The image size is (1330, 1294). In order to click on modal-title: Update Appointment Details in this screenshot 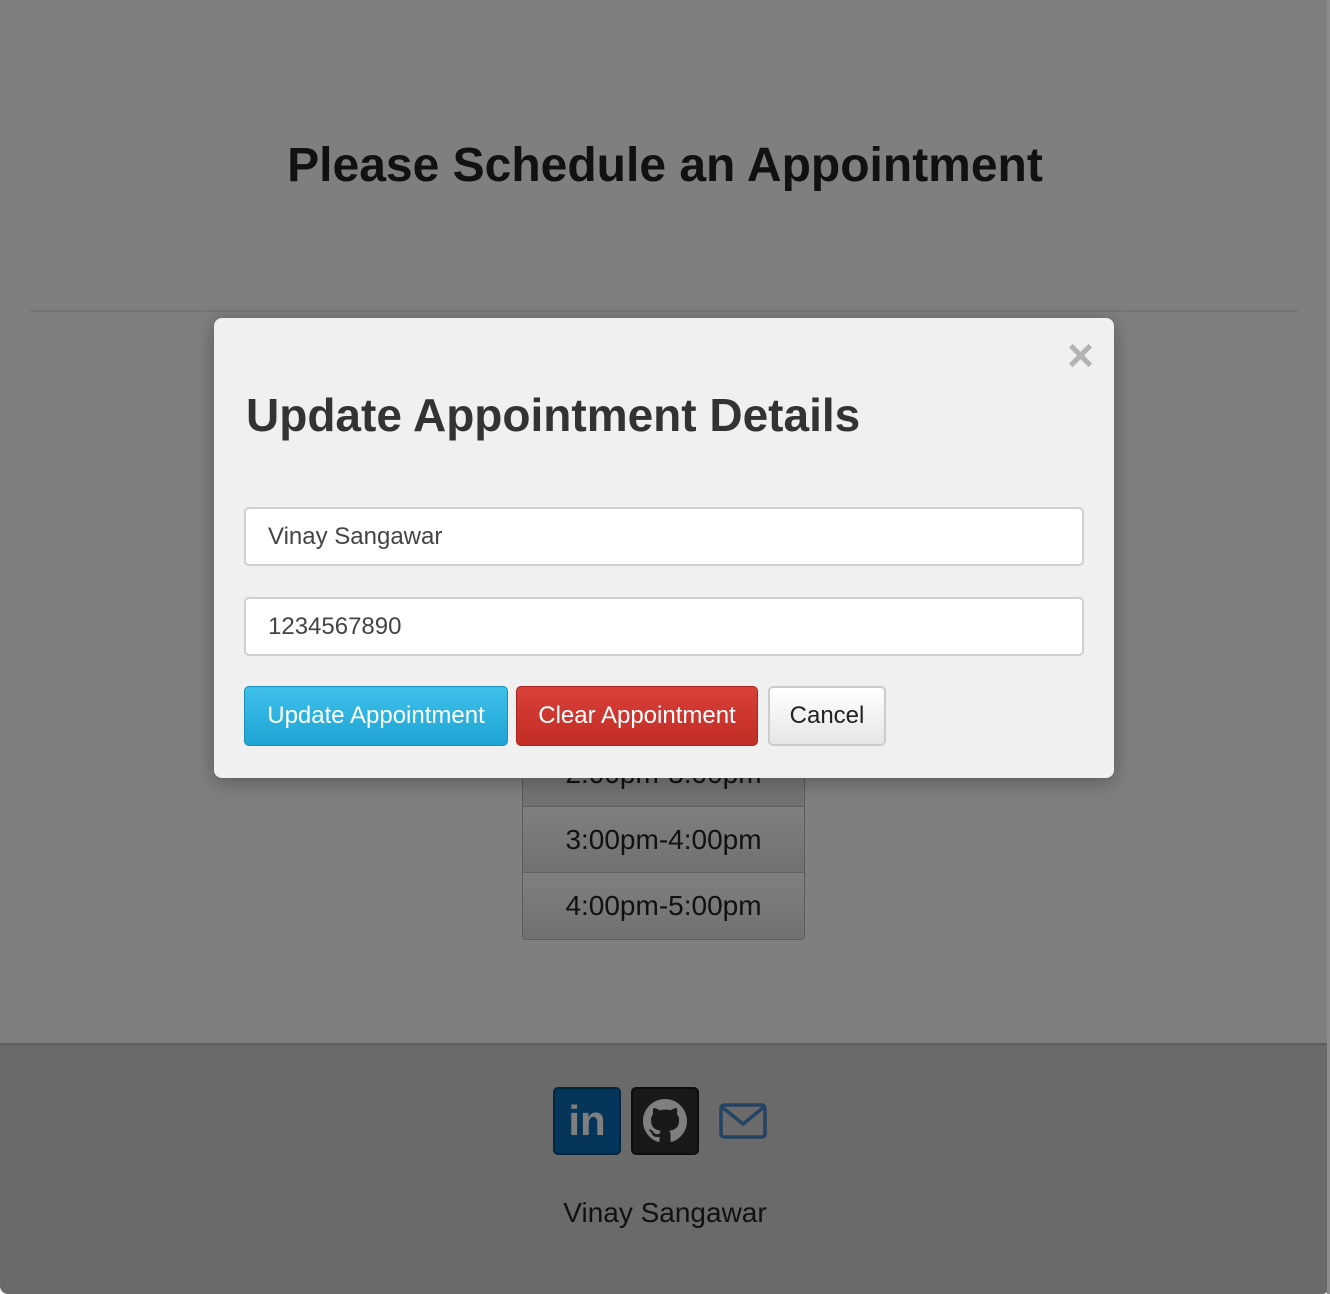, I will do `click(553, 415)`.